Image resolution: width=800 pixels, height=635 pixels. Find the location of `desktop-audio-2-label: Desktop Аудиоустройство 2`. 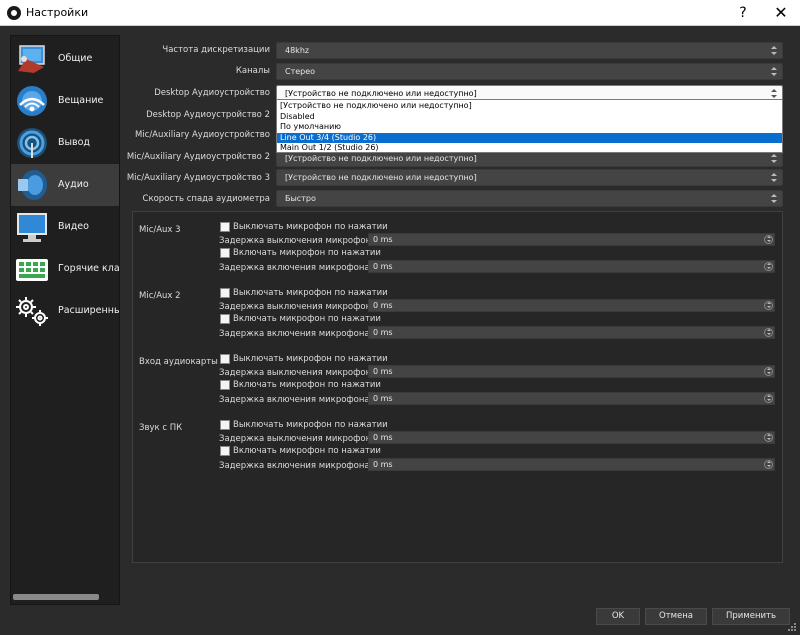

desktop-audio-2-label: Desktop Аудиоустройство 2 is located at coordinates (208, 115).